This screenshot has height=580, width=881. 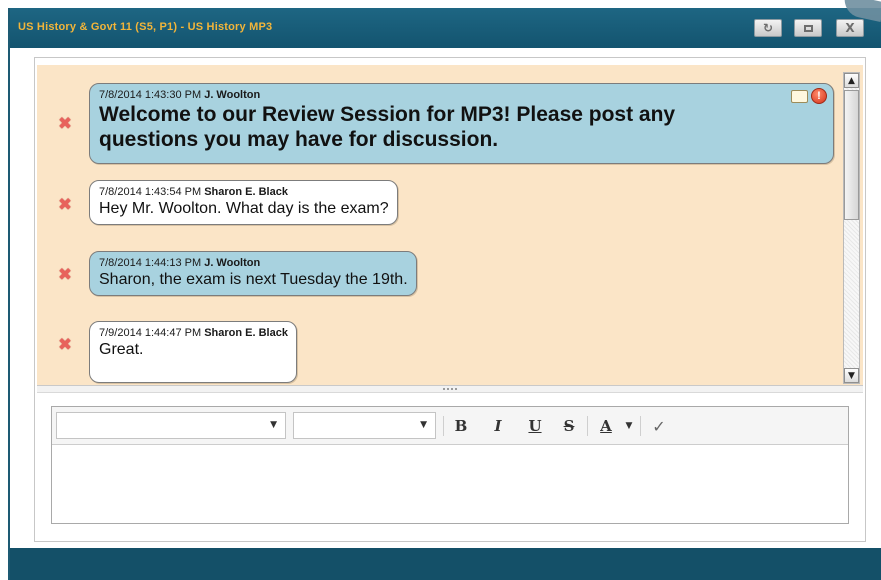 What do you see at coordinates (799, 96) in the screenshot?
I see `folder-icon` at bounding box center [799, 96].